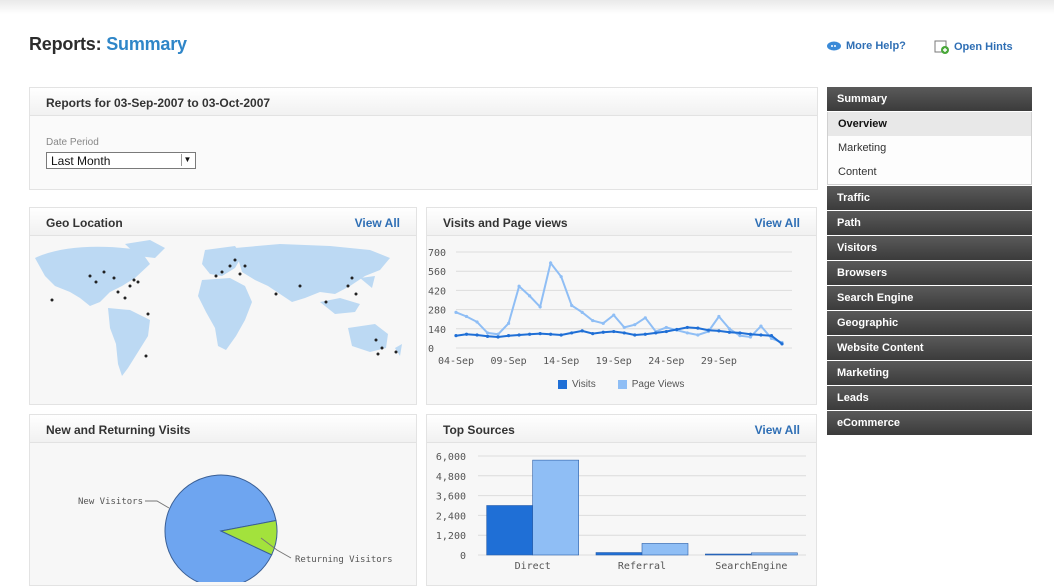 Image resolution: width=1054 pixels, height=586 pixels. Describe the element at coordinates (509, 530) in the screenshot. I see `bar-visits-direct` at that location.